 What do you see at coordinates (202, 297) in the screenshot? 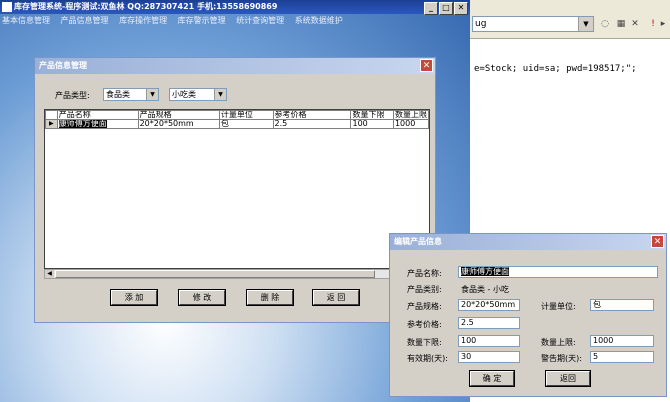
I see `edit-button: 修 改` at bounding box center [202, 297].